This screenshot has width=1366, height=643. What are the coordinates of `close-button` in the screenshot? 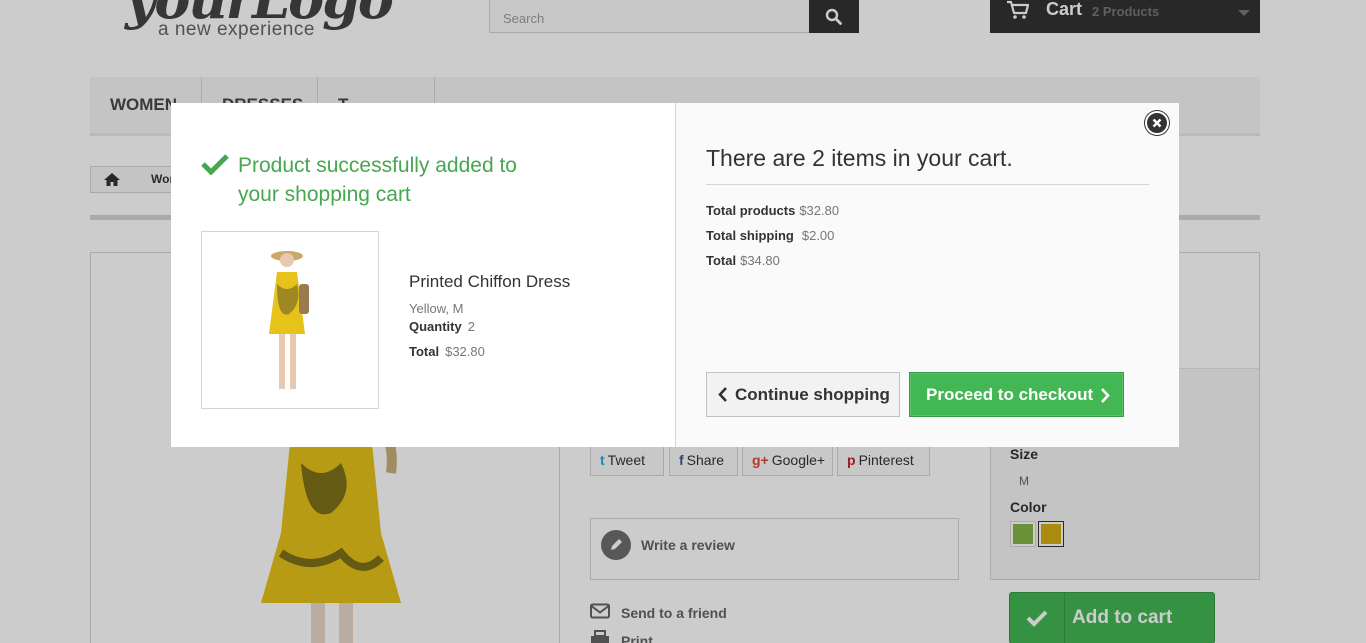 It's located at (1157, 123).